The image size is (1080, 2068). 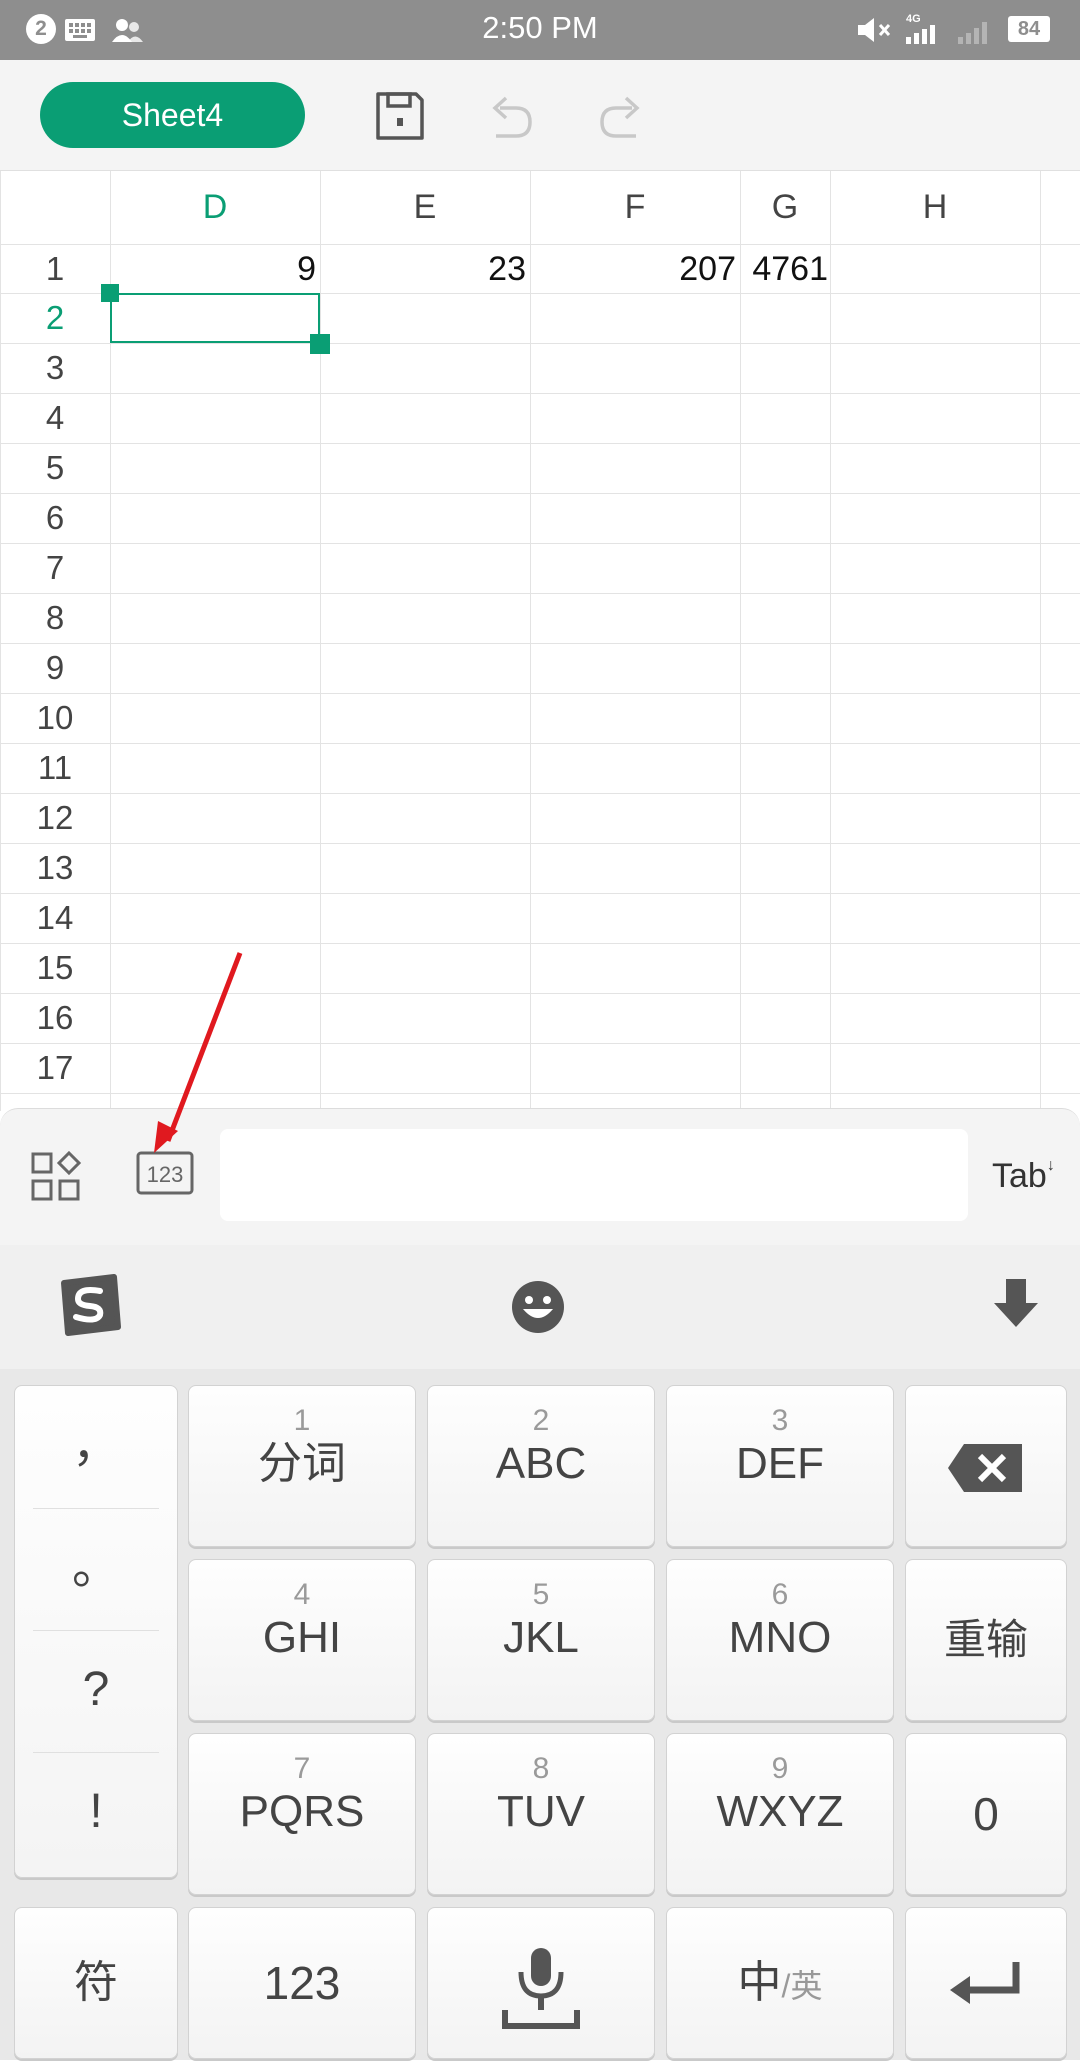 What do you see at coordinates (320, 344) in the screenshot?
I see `selection-handle-end` at bounding box center [320, 344].